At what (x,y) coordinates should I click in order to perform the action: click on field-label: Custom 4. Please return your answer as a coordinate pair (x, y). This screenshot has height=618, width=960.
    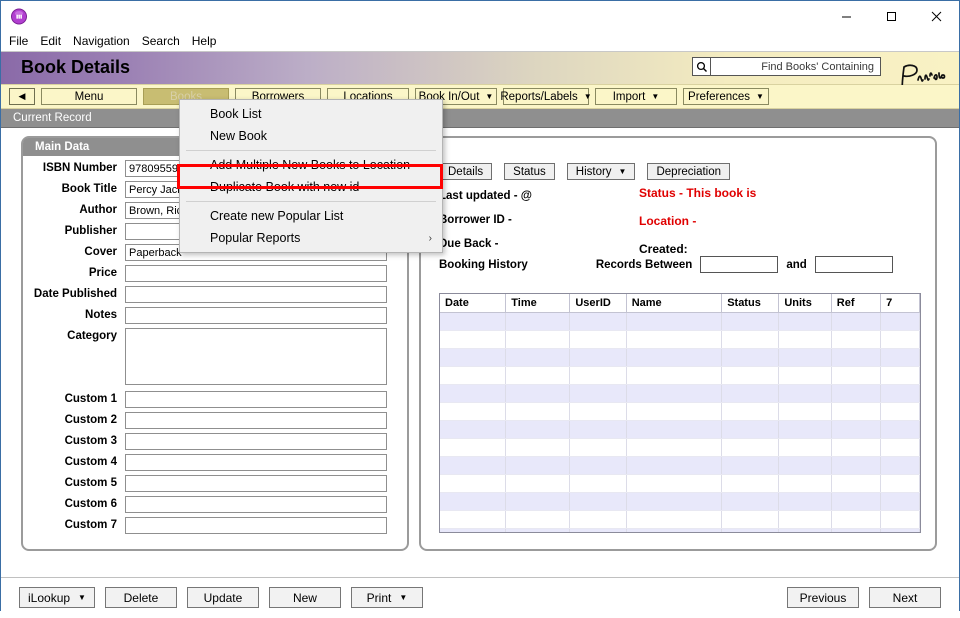
    Looking at the image, I should click on (90, 462).